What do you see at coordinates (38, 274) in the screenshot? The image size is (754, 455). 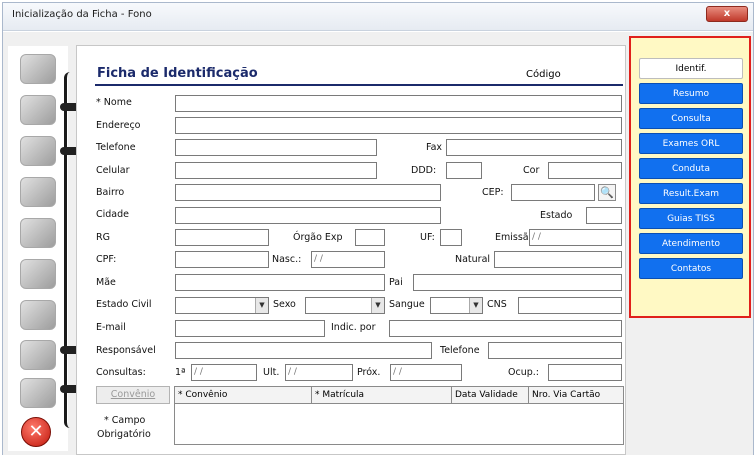 I see `papers-icon` at bounding box center [38, 274].